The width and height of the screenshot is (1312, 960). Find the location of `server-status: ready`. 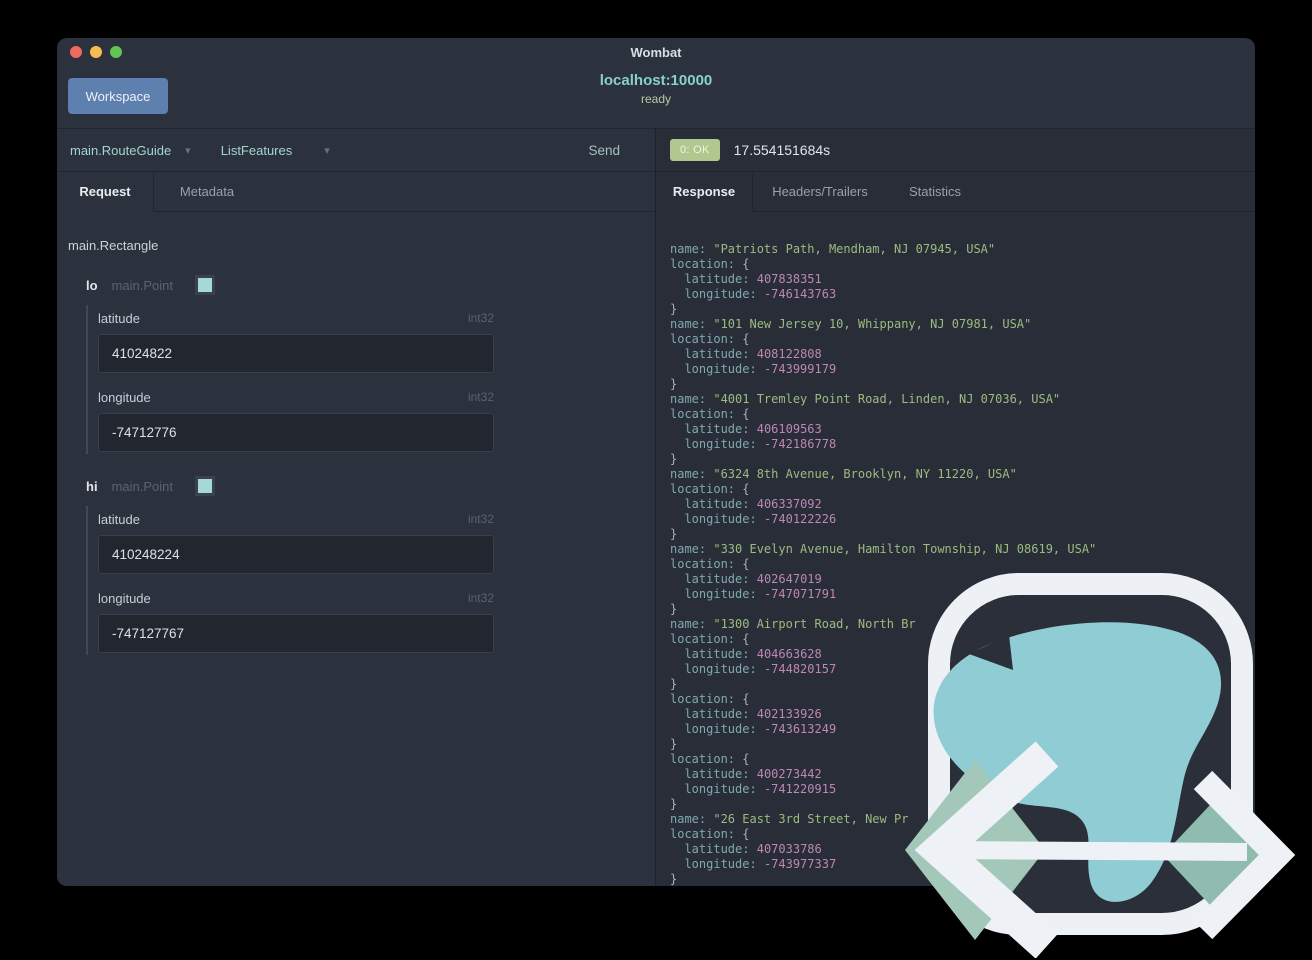

server-status: ready is located at coordinates (656, 99).